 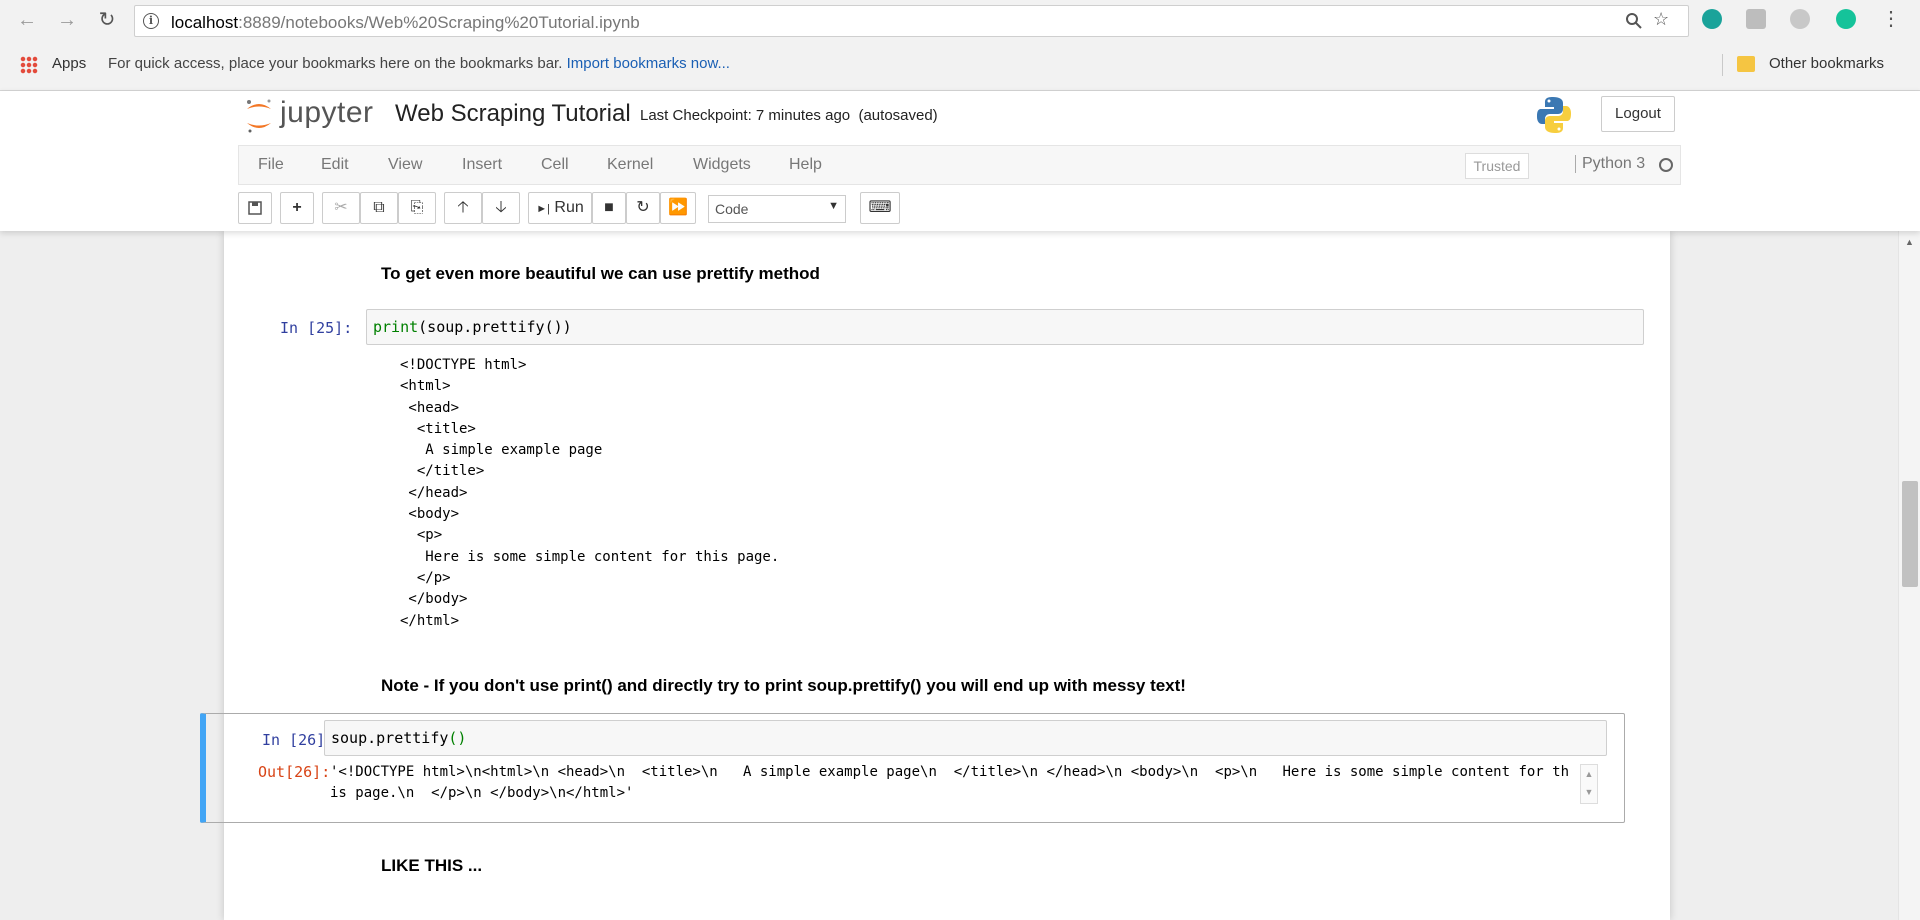 I want to click on folder-icon, so click(x=1746, y=64).